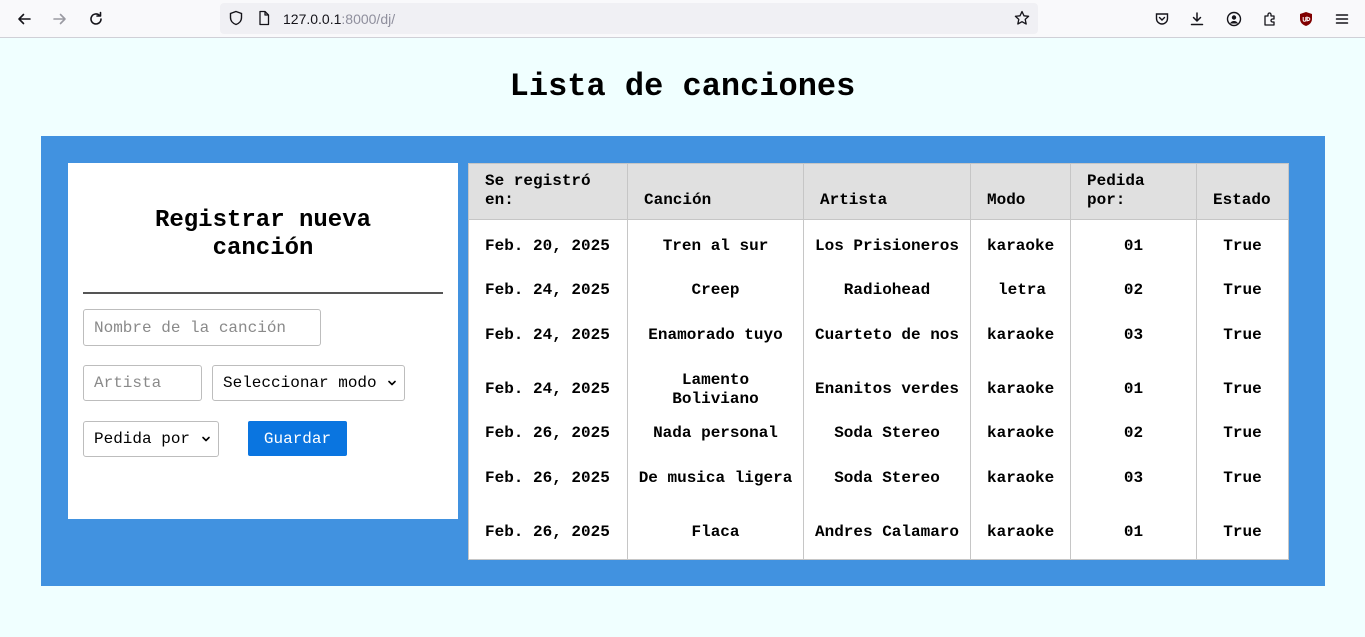  What do you see at coordinates (887, 532) in the screenshot?
I see `cell-artist: Andres Calamaro` at bounding box center [887, 532].